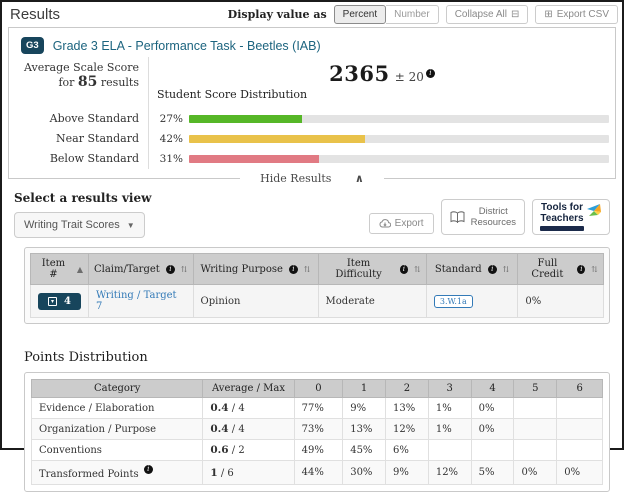 The height and width of the screenshot is (492, 624). I want to click on below-standard-bar, so click(254, 159).